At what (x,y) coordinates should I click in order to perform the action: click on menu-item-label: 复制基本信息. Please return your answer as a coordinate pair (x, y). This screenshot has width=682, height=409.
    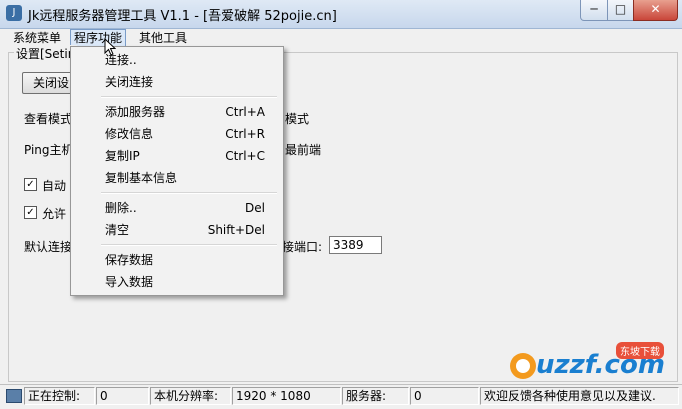
    Looking at the image, I should click on (141, 178).